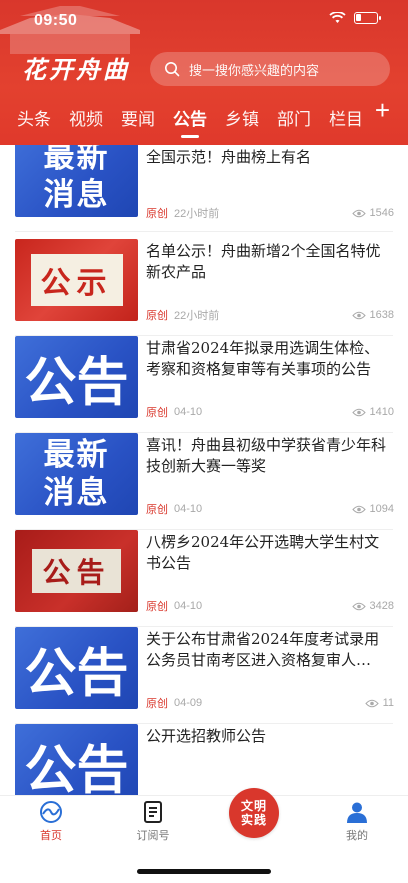 Image resolution: width=408 pixels, height=883 pixels. I want to click on tab-townships: 乡镇, so click(242, 117).